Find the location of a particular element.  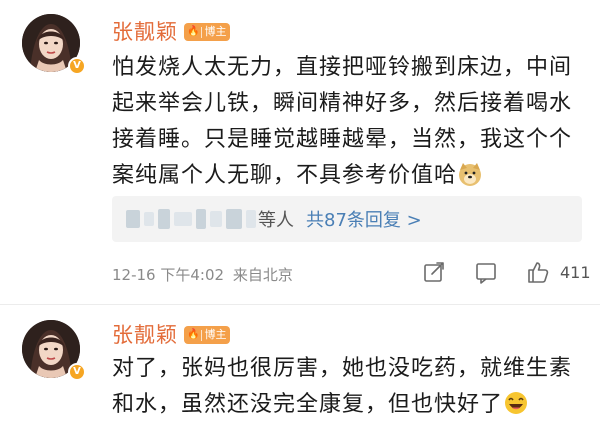

comment-meta: 12-16 下午4:02 来自北京 is located at coordinates (202, 274).